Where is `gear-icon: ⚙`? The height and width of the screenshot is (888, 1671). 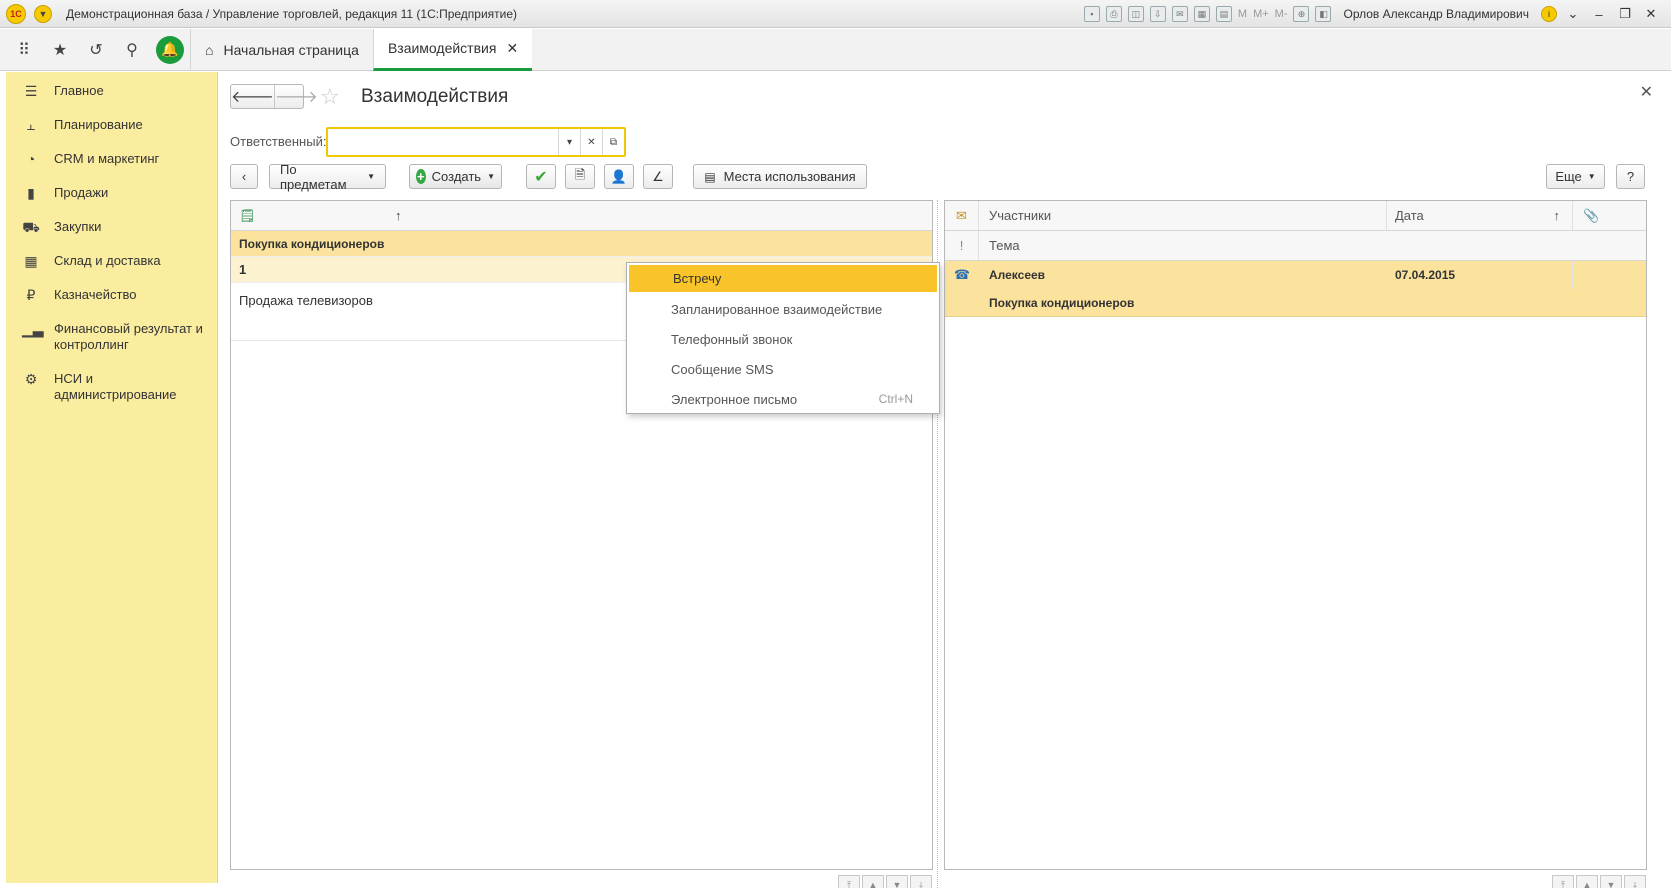 gear-icon: ⚙ is located at coordinates (31, 379).